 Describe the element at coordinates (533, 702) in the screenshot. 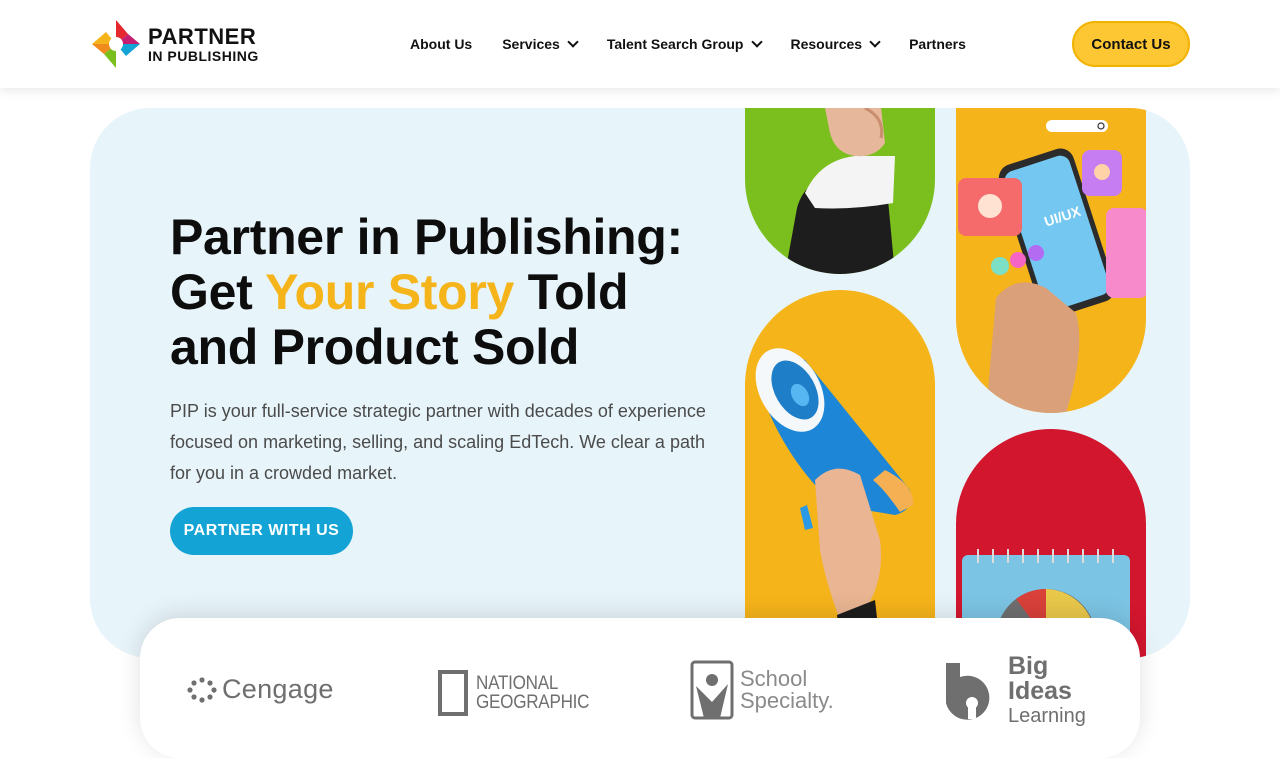

I see `natgeo-line2: GEOGRAPHIC` at that location.